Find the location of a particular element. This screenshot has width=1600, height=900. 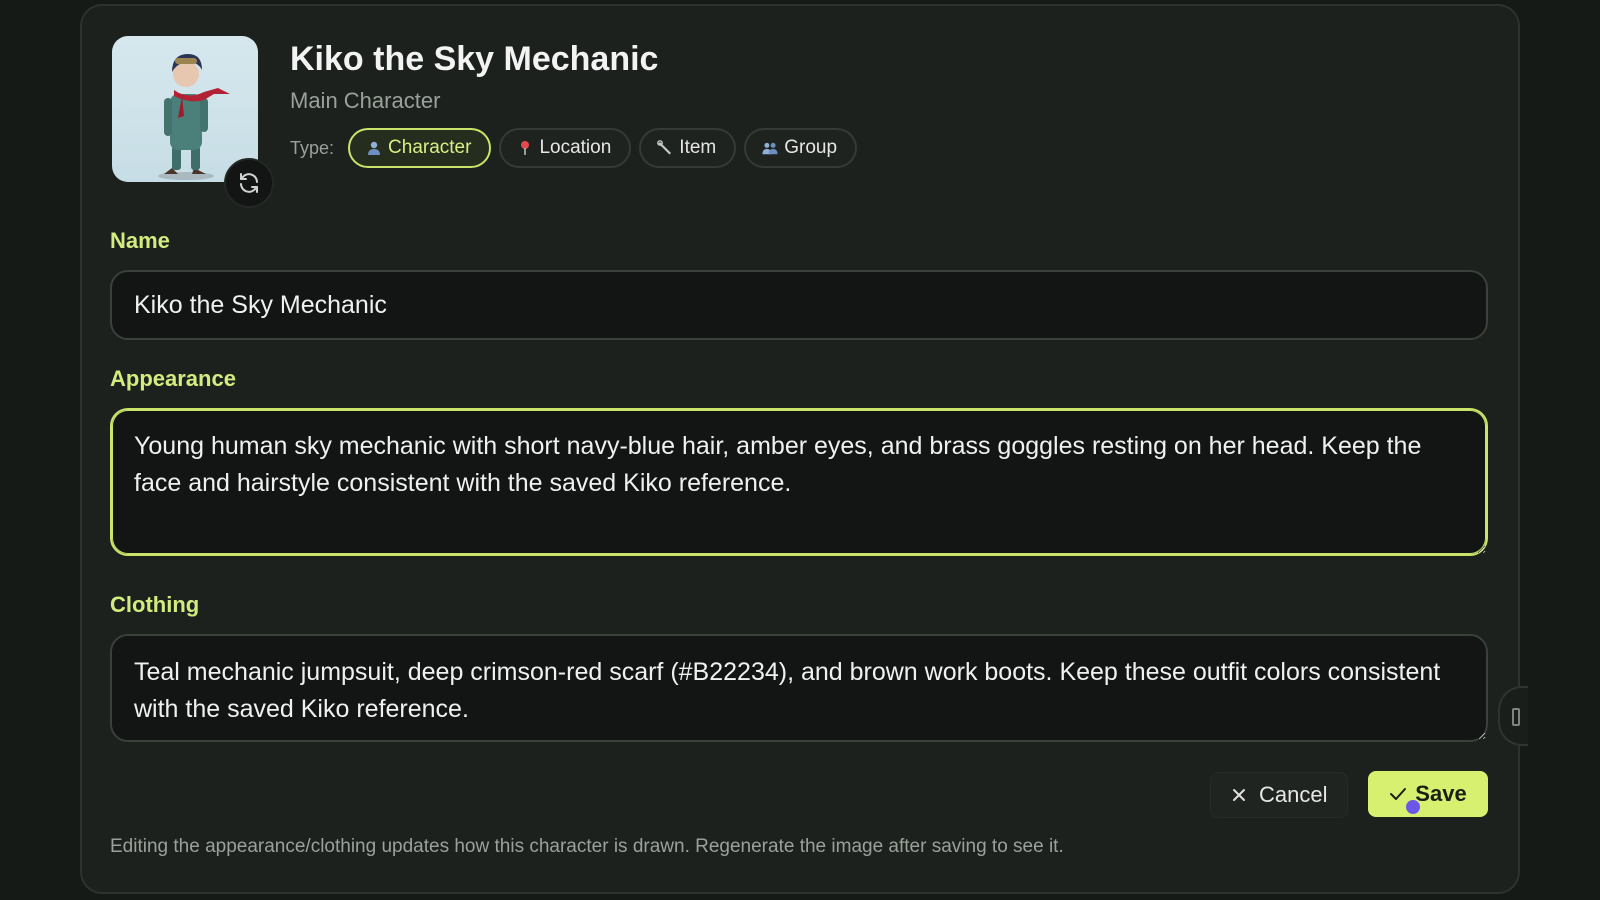

type-label: Type: is located at coordinates (312, 147).